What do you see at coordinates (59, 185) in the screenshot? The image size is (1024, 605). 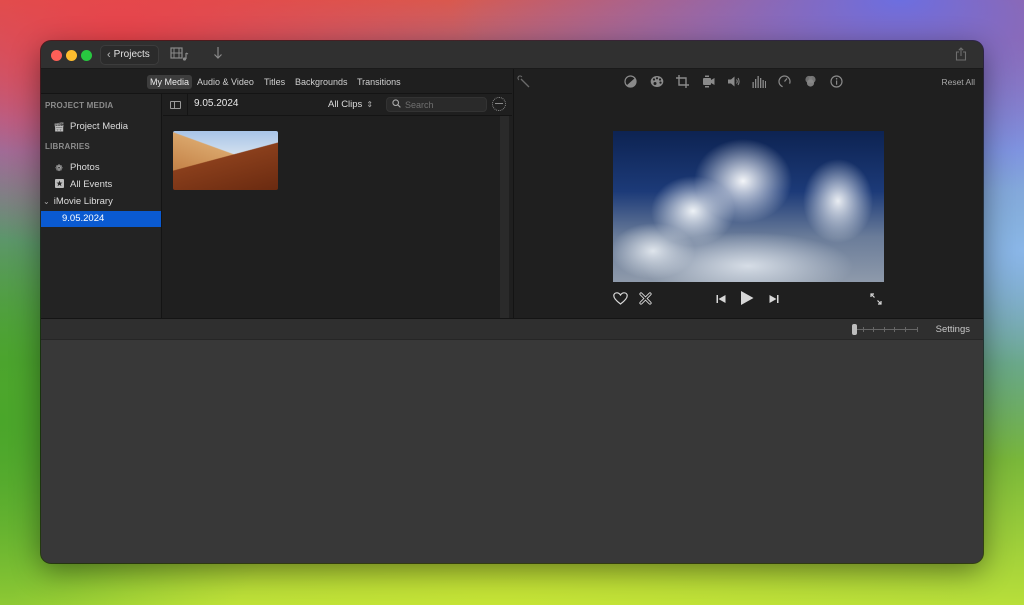 I see `star-box-icon` at bounding box center [59, 185].